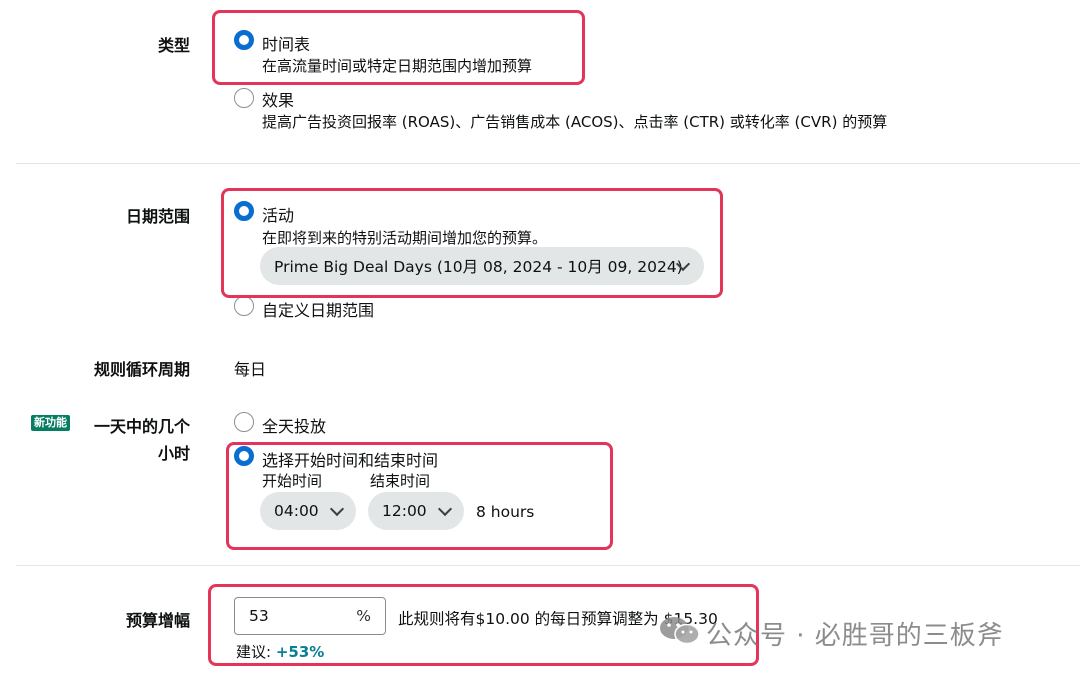 The width and height of the screenshot is (1080, 676). What do you see at coordinates (244, 456) in the screenshot?
I see `hours-custom-radio` at bounding box center [244, 456].